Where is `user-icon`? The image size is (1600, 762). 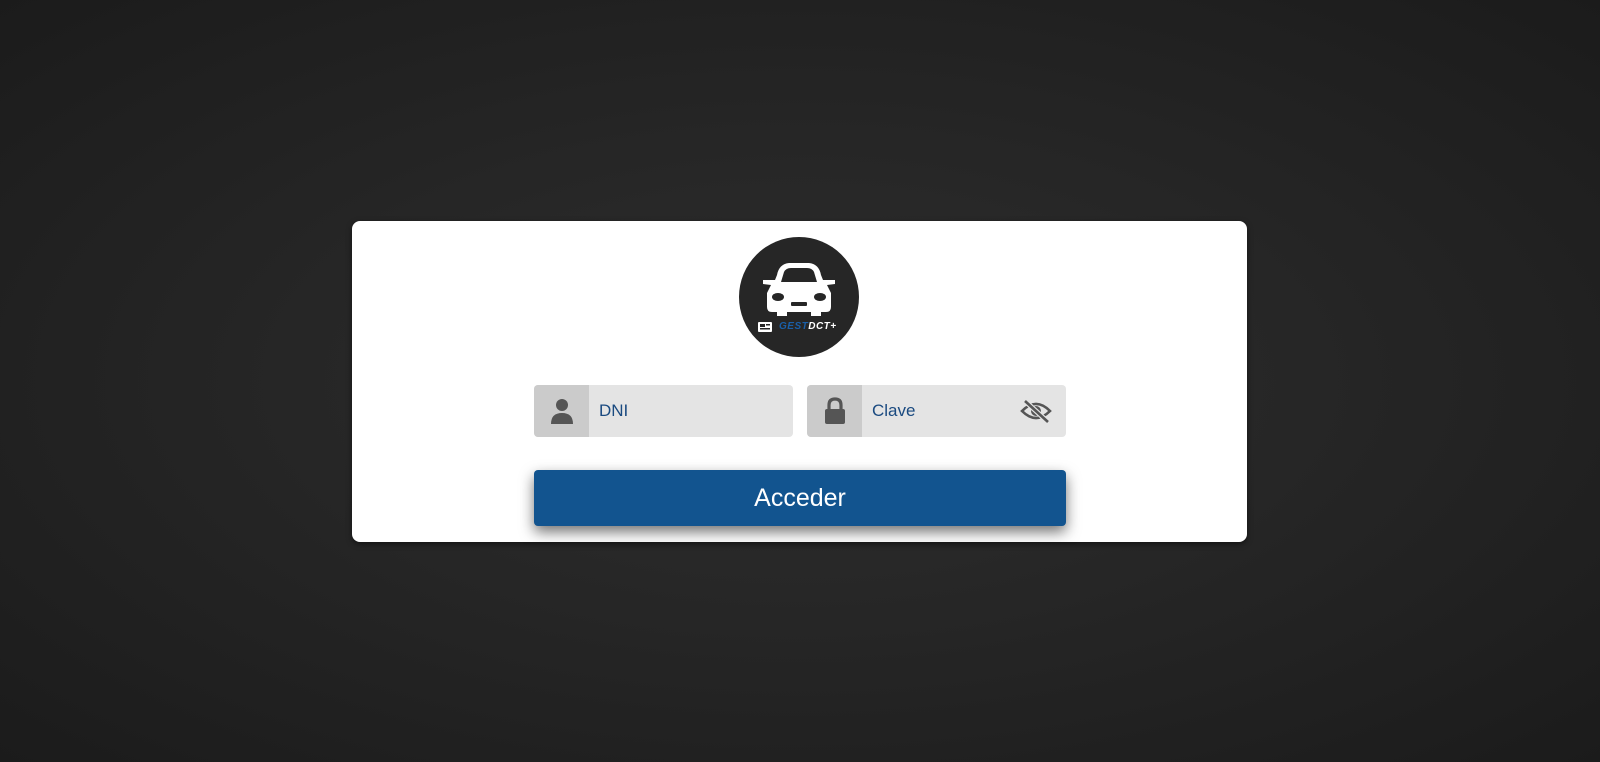
user-icon is located at coordinates (561, 411).